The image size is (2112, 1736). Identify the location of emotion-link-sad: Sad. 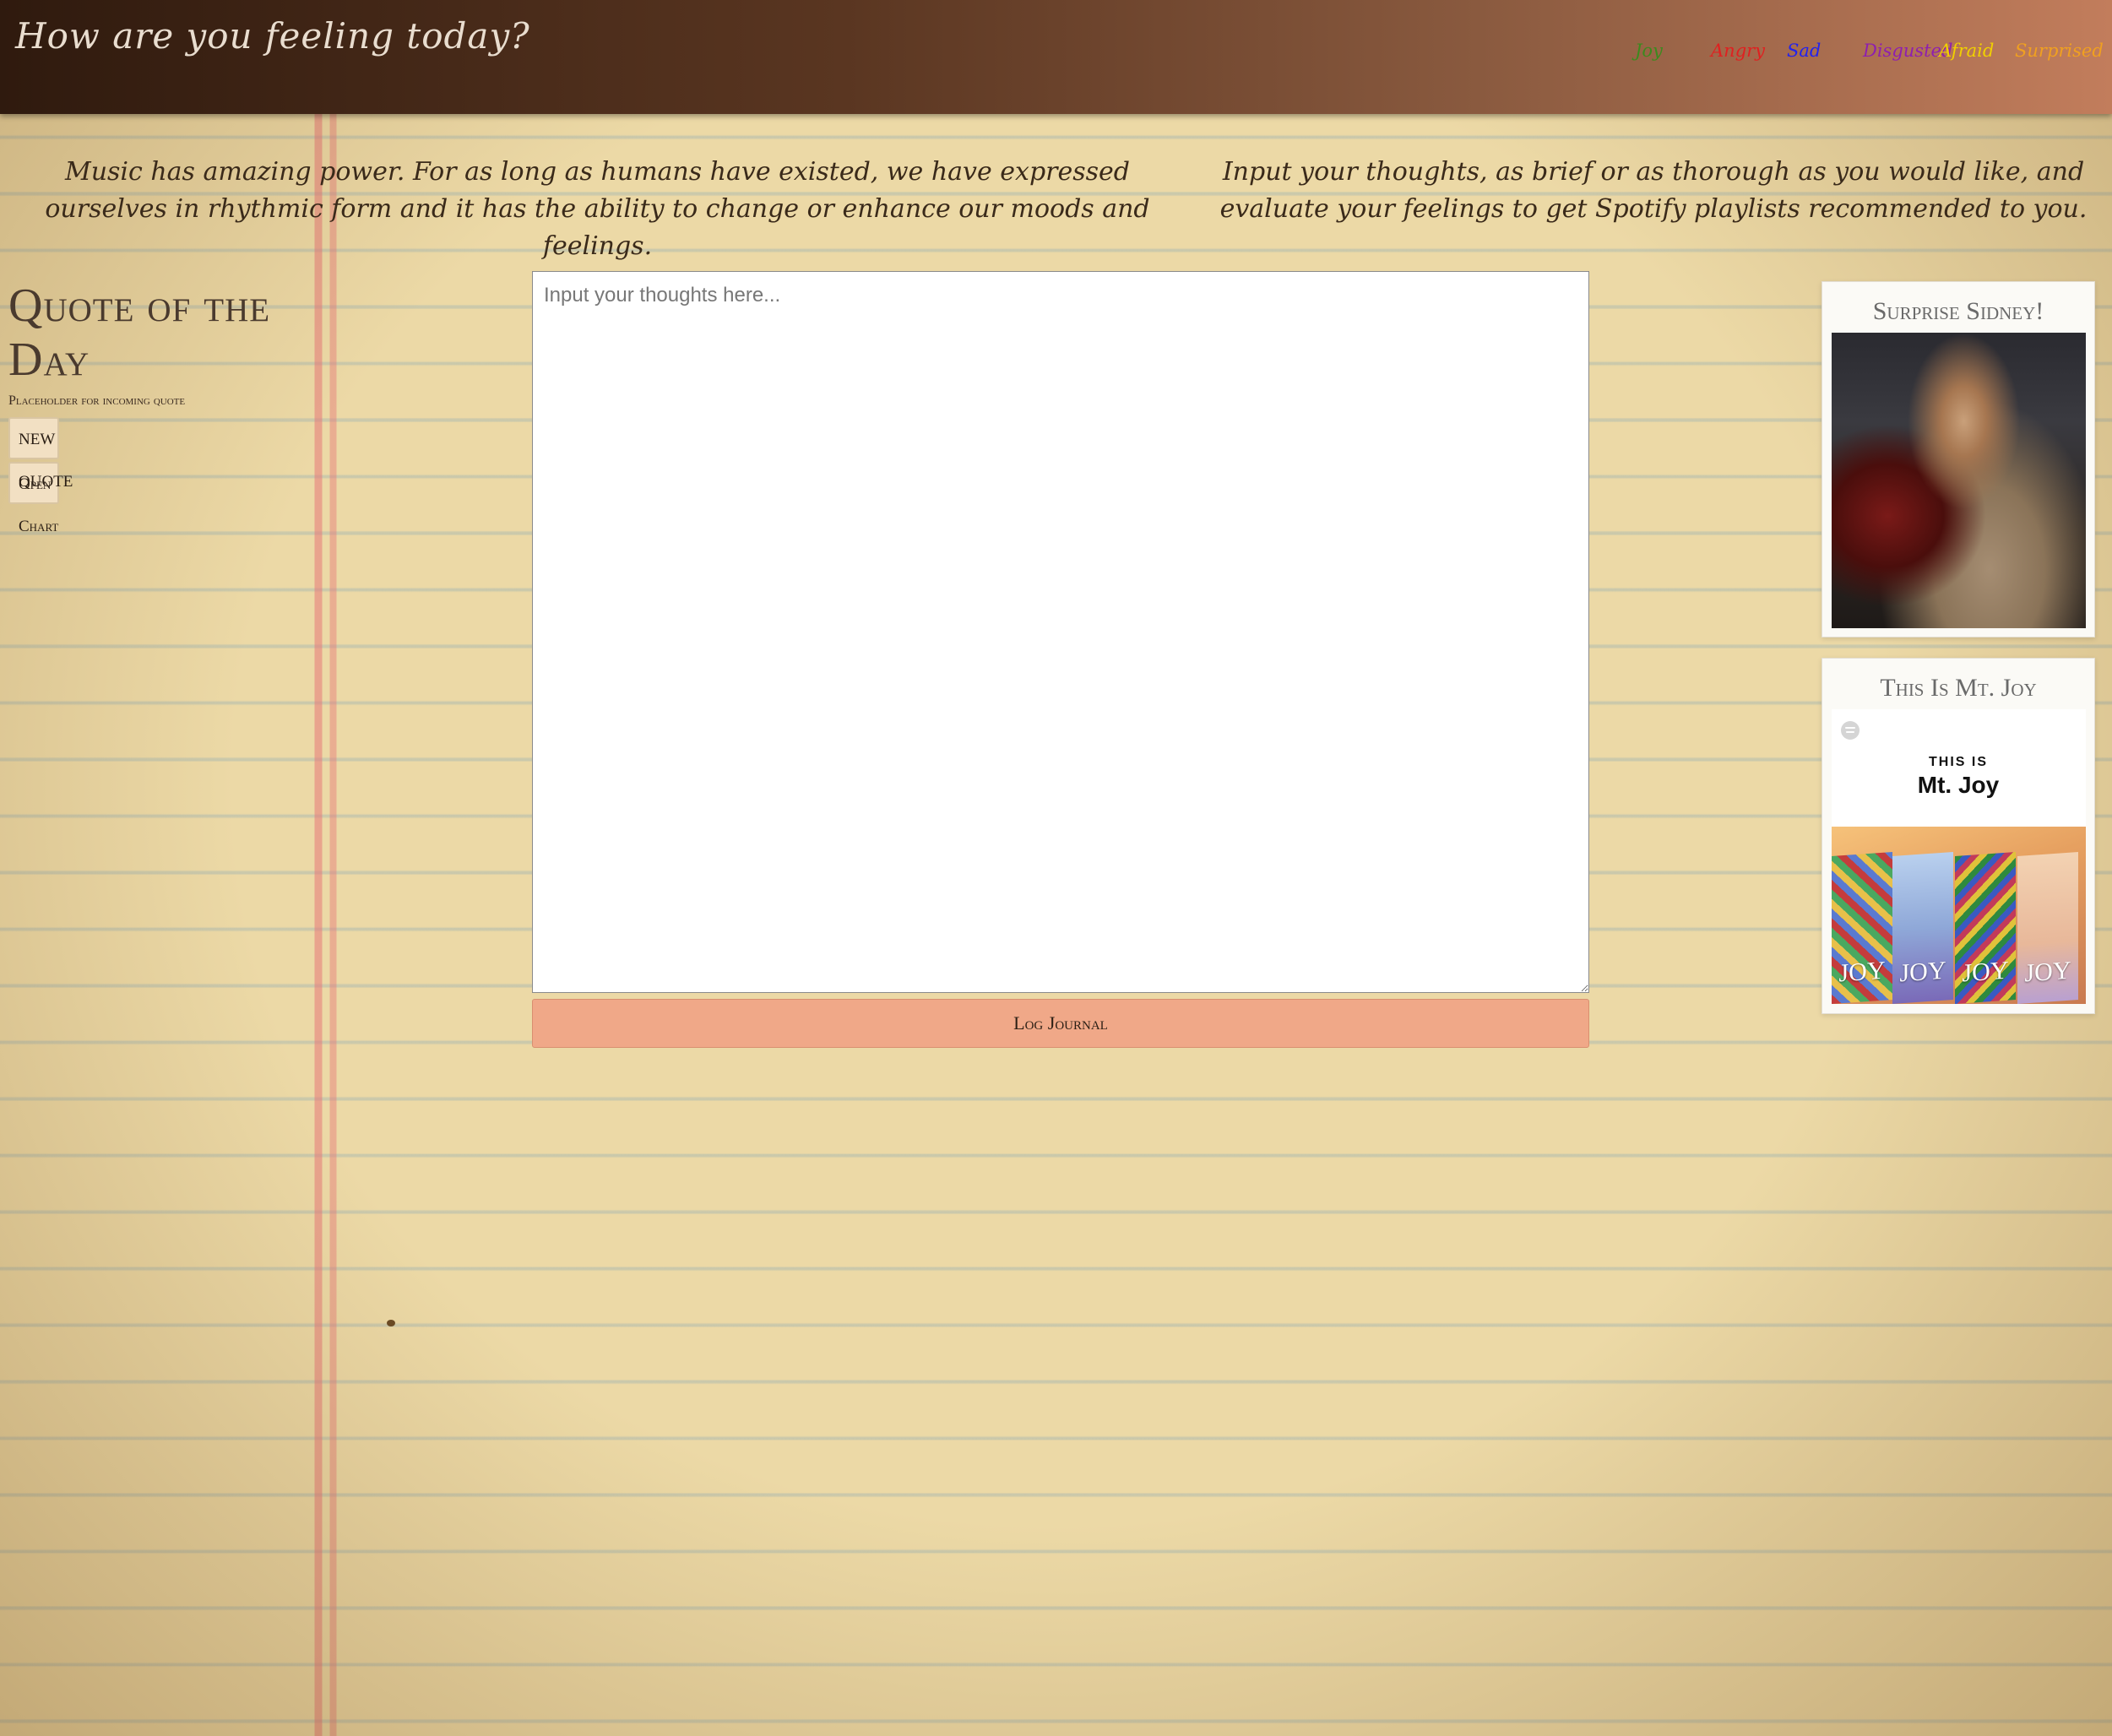
(1804, 51).